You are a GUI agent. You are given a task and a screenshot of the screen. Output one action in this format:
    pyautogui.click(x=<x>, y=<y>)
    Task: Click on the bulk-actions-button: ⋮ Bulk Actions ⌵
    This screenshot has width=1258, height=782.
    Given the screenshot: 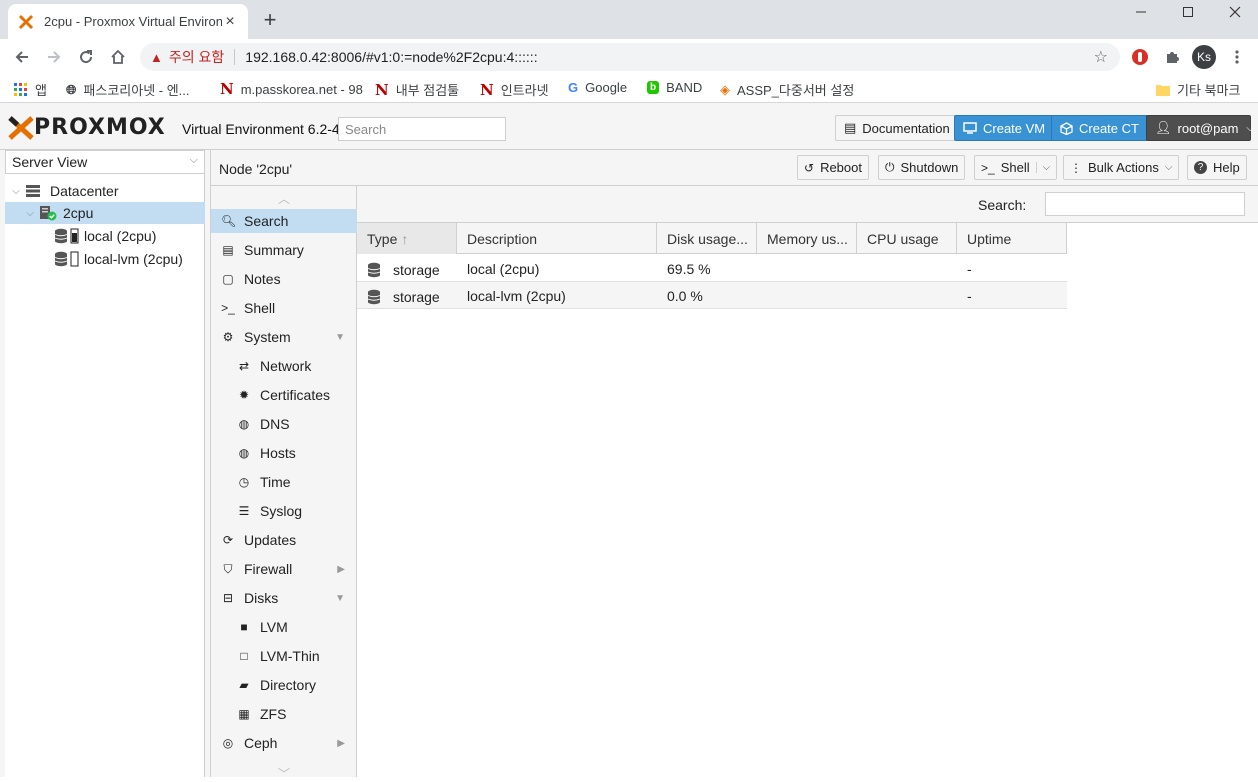 What is the action you would take?
    pyautogui.click(x=1121, y=167)
    